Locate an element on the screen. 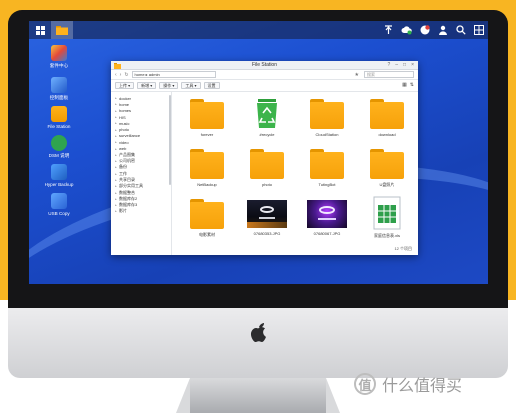 Image resolution: width=516 pixels, height=413 pixels. toolbar: 上传 ▾ 新增 ▾ 操作 ▾ 工具 ▾ 设置 ▦ ⇅ is located at coordinates (264, 86).